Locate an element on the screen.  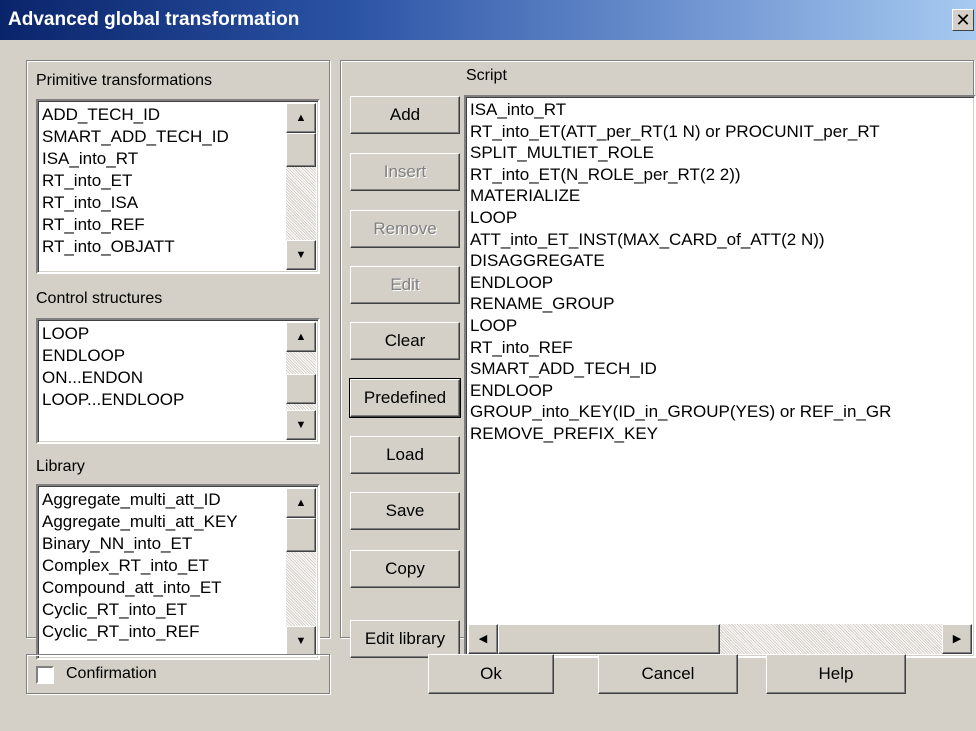
control-structures-label: Control structures is located at coordinates (99, 298).